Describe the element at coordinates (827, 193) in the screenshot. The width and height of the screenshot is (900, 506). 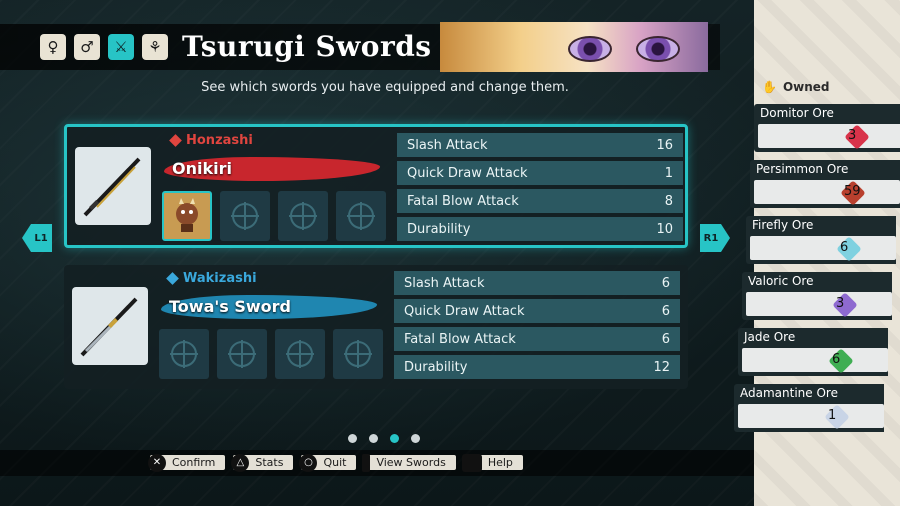
I see `ore-count-field: 59` at that location.